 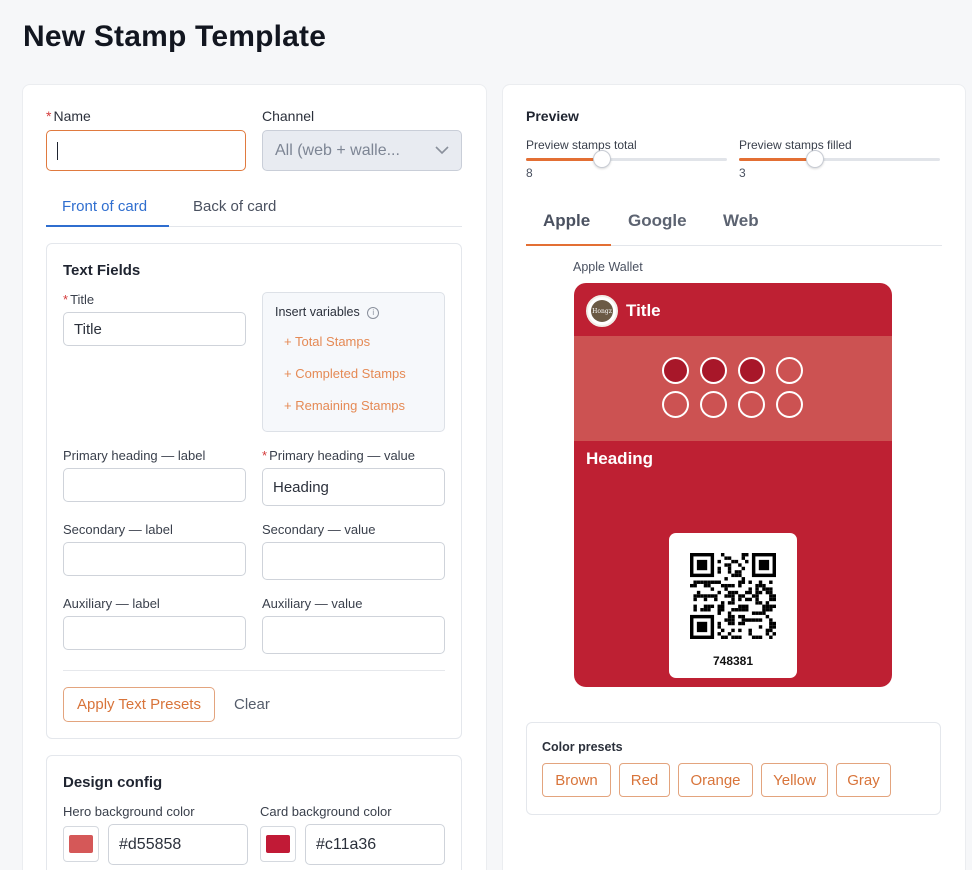 I want to click on stamps-total-fill, so click(x=564, y=159).